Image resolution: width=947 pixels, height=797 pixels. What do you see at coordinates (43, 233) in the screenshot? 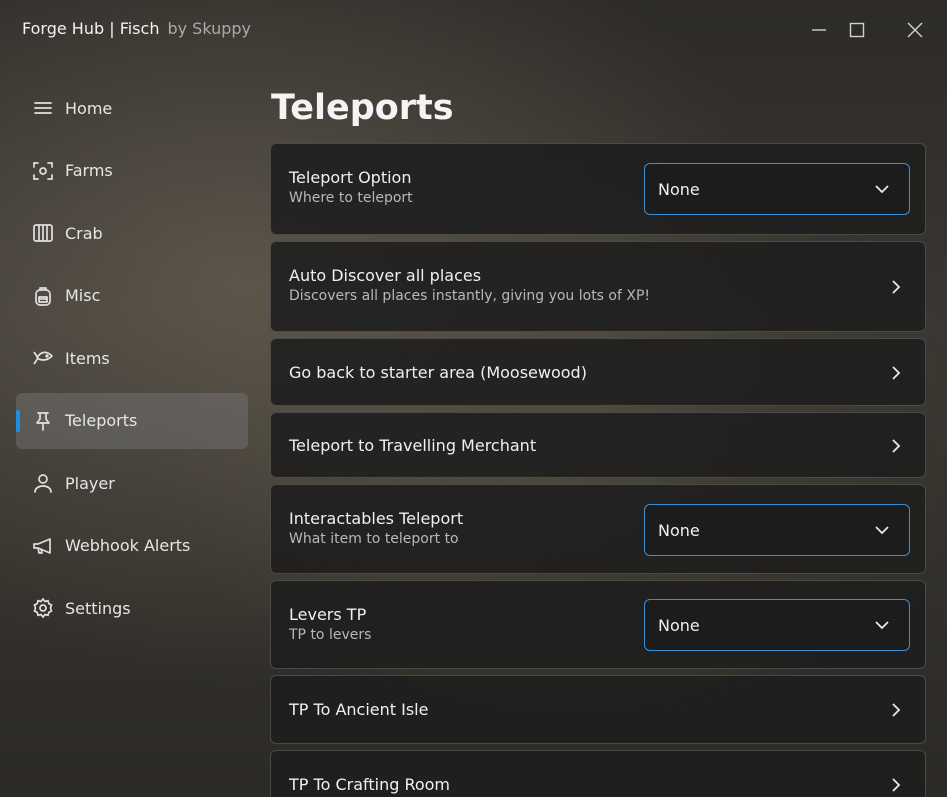
I see `cage-icon` at bounding box center [43, 233].